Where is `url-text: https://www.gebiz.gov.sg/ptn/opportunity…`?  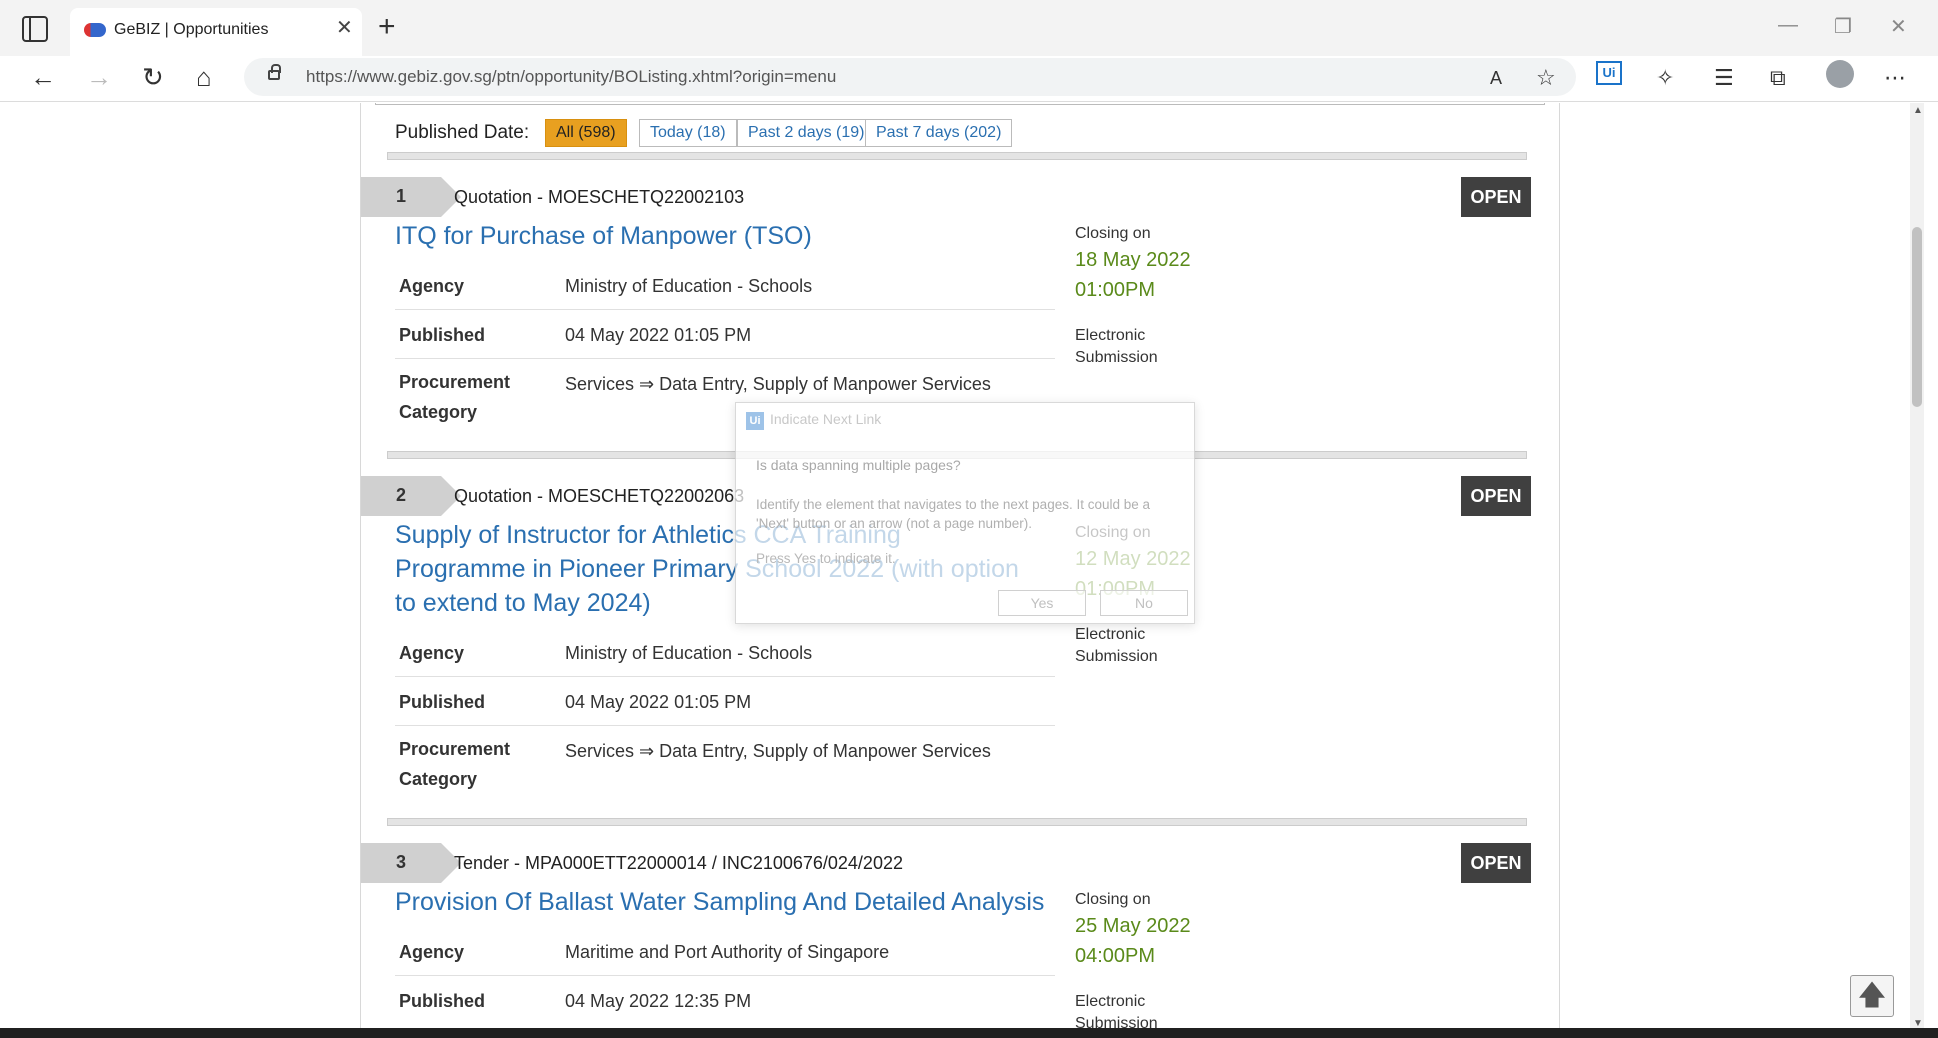
url-text: https://www.gebiz.gov.sg/ptn/opportunity… is located at coordinates (571, 77).